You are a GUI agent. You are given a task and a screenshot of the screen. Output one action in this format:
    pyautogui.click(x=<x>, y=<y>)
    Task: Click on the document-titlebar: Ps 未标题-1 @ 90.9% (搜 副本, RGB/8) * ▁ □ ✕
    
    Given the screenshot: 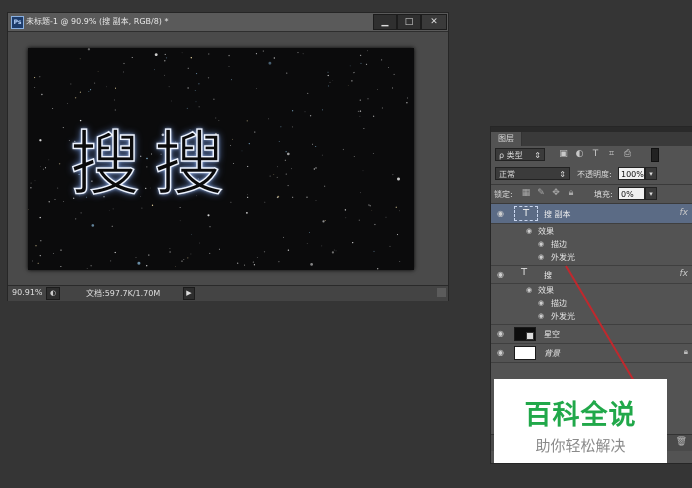 What is the action you would take?
    pyautogui.click(x=228, y=22)
    